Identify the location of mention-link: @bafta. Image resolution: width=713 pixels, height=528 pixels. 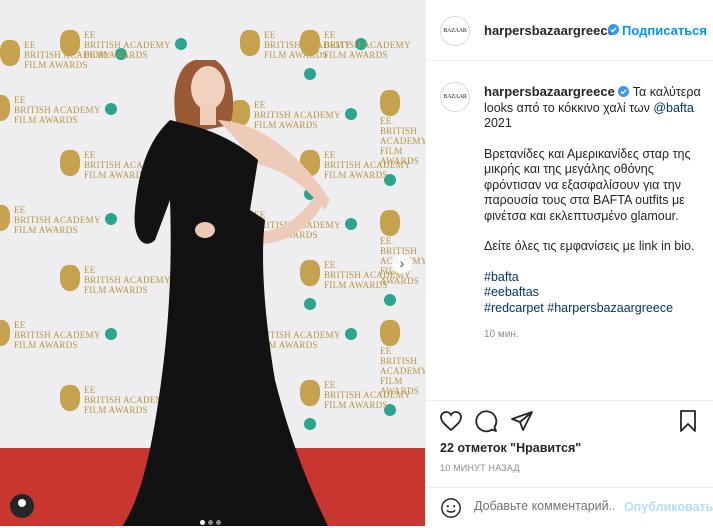
(673, 108).